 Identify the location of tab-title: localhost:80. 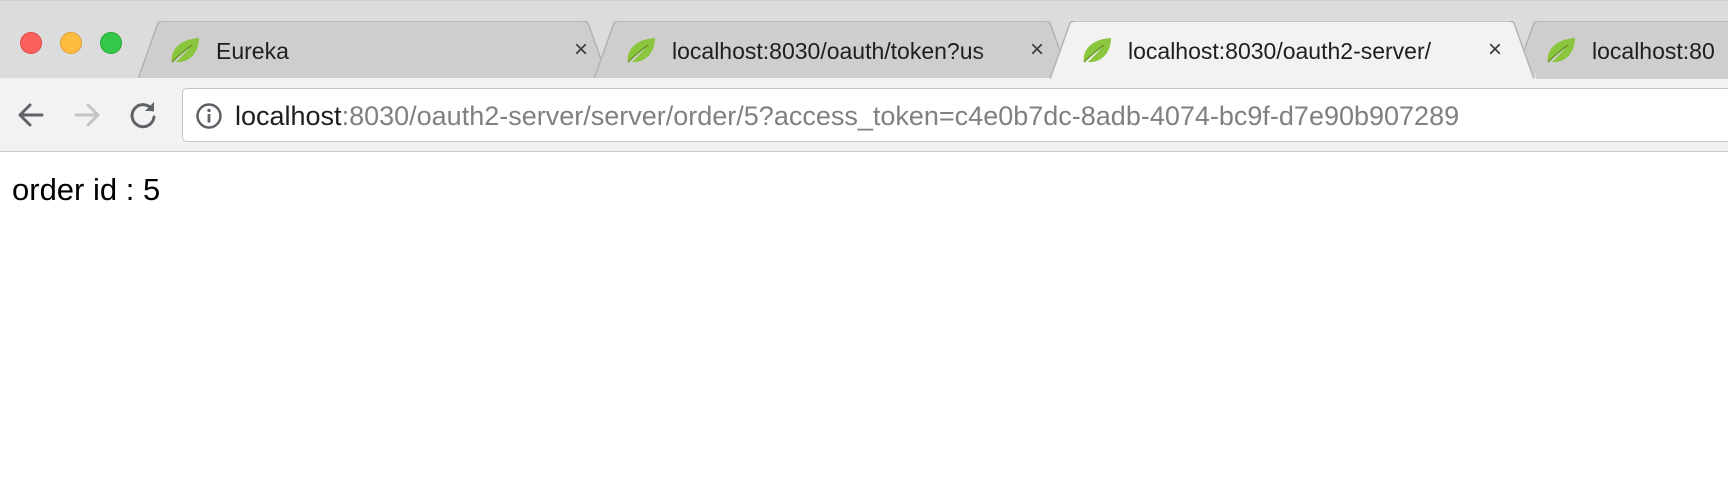
(1653, 51).